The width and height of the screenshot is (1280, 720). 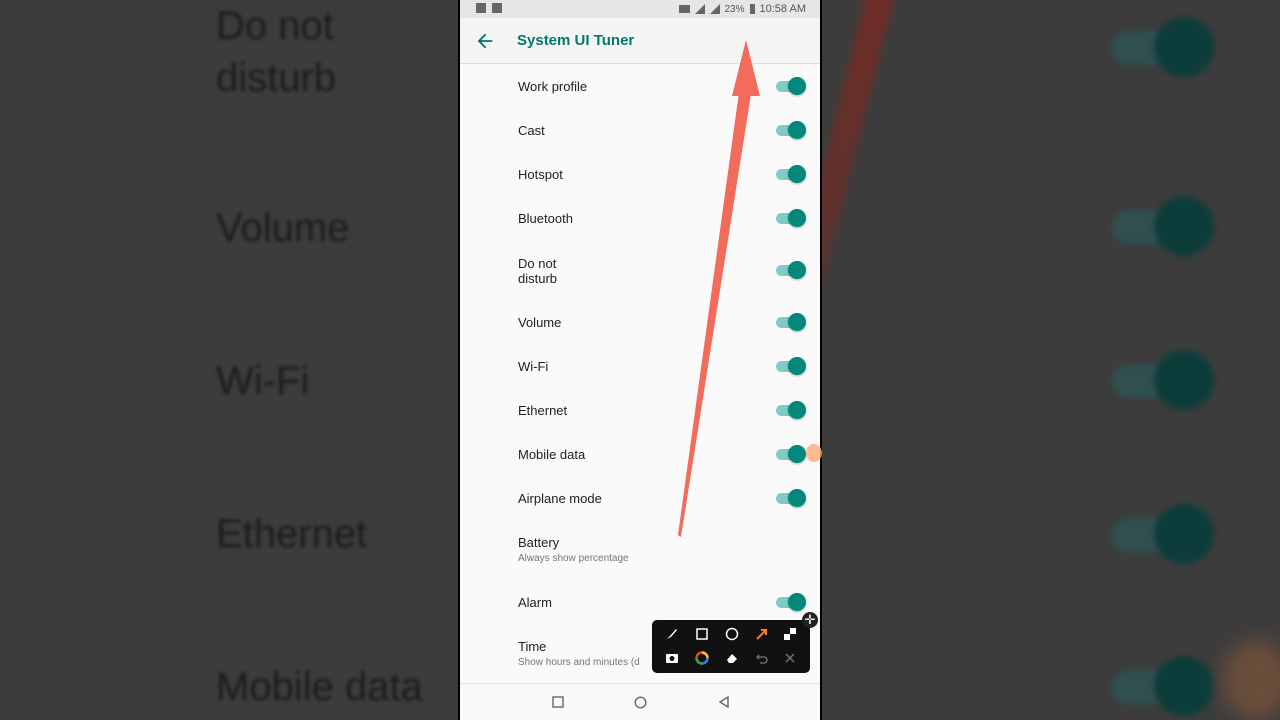 I want to click on setting-summary: Show hours and minutes (d, so click(x=579, y=662).